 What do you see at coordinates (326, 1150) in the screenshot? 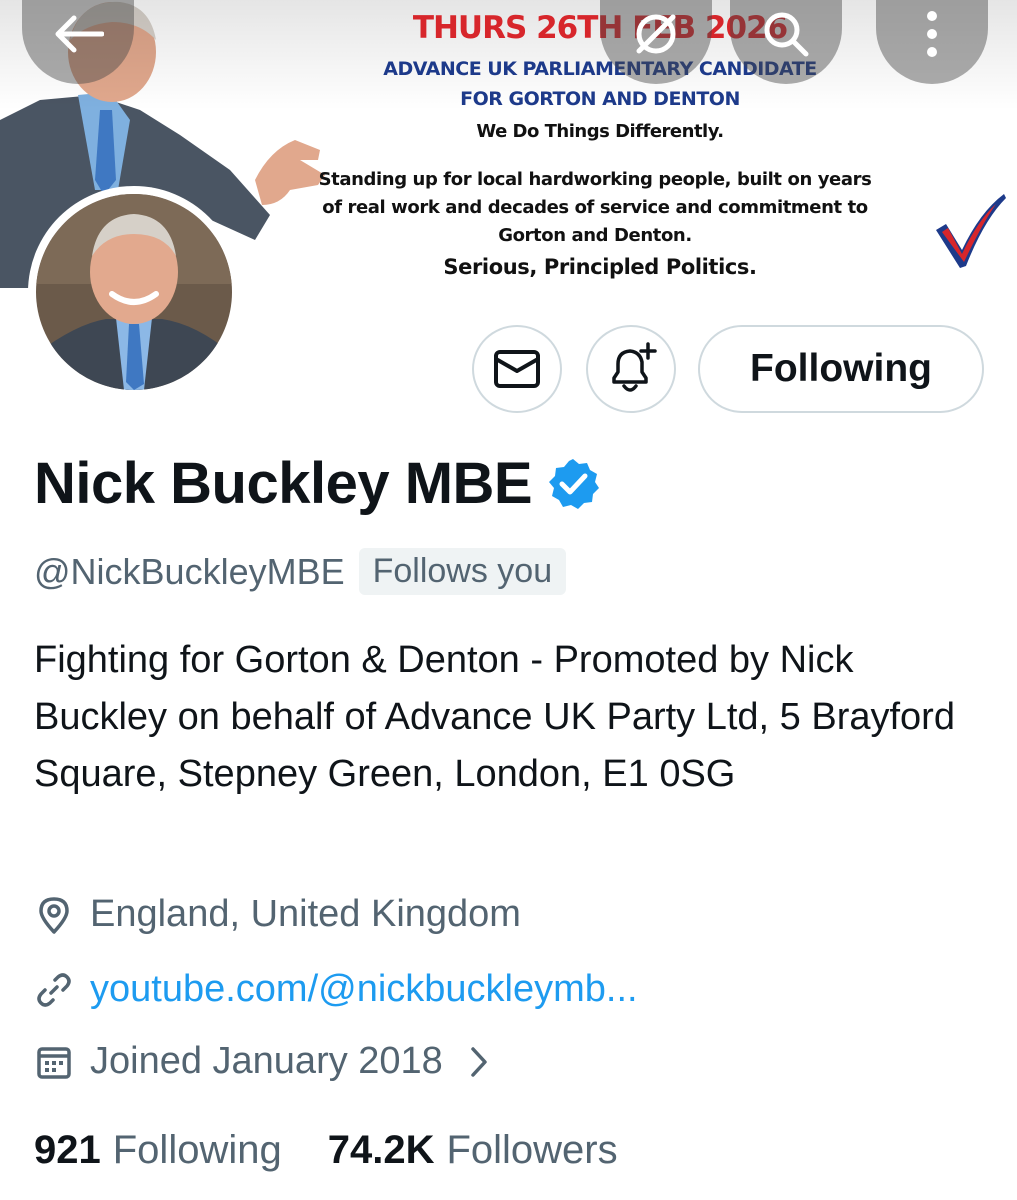
I see `follow-stats: 921 Following 74.2K Followers` at bounding box center [326, 1150].